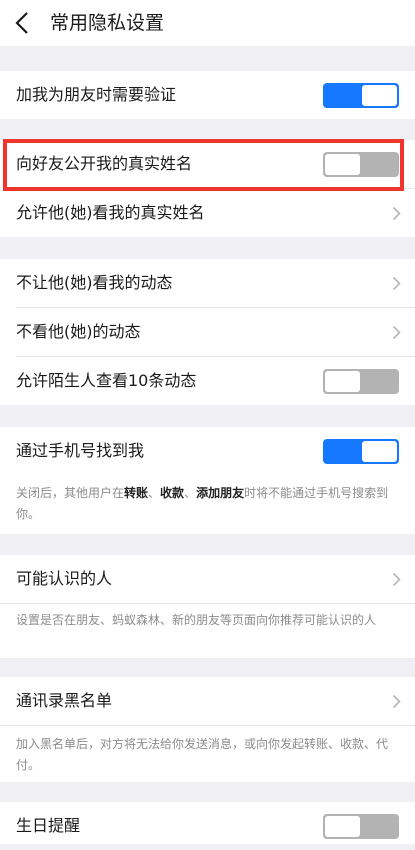  Describe the element at coordinates (107, 23) in the screenshot. I see `page-title: 常用隐私设置` at that location.